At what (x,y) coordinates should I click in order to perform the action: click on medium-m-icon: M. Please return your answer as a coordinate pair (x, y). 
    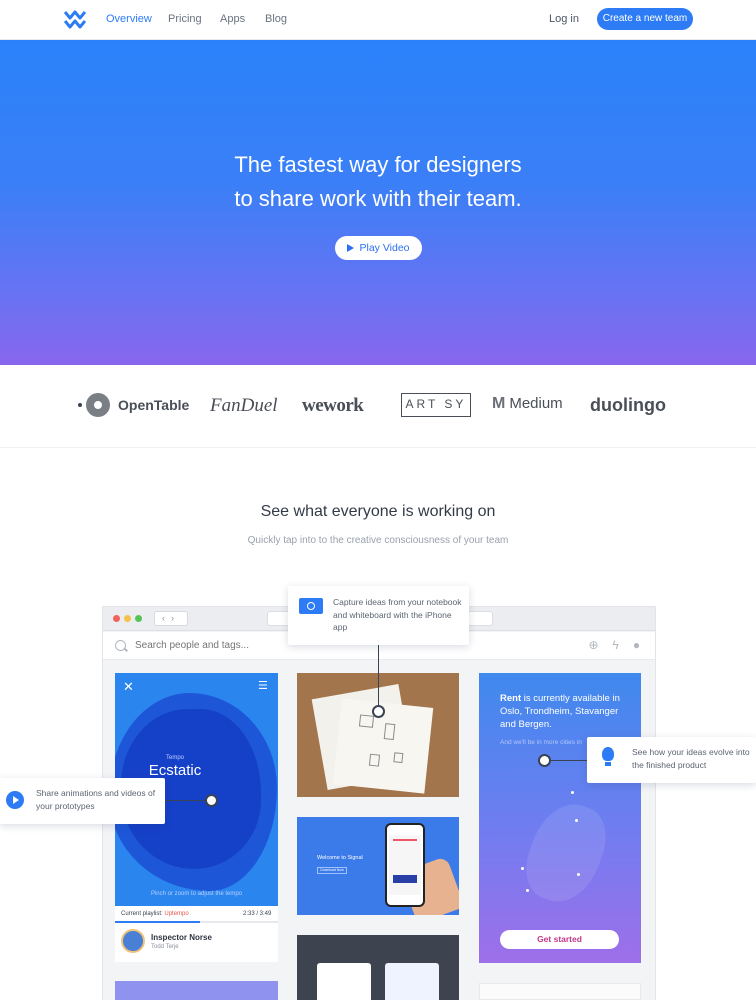
    Looking at the image, I should click on (499, 403).